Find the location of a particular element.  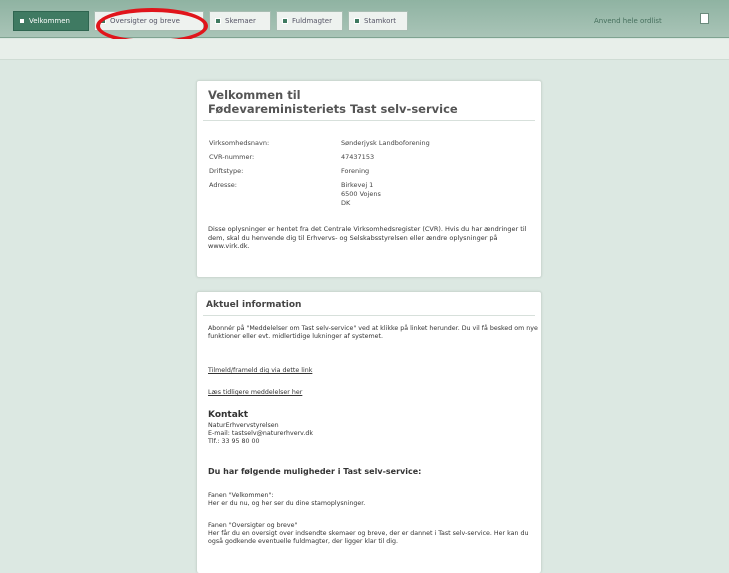

contact-title: Kontakt is located at coordinates (228, 415).